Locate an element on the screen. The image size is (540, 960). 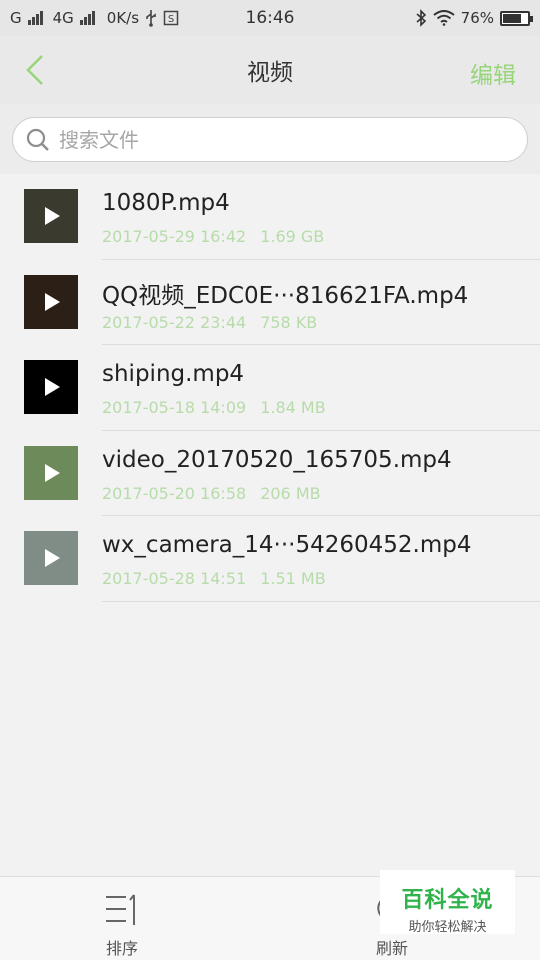
file-row: 1080P.mp4 2017-05-29 16:42 1.69 GB is located at coordinates (270, 217).